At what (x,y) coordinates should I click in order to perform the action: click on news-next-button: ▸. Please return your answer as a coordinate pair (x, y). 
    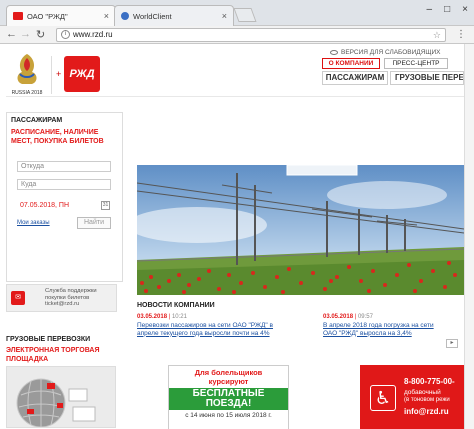
    Looking at the image, I should click on (452, 343).